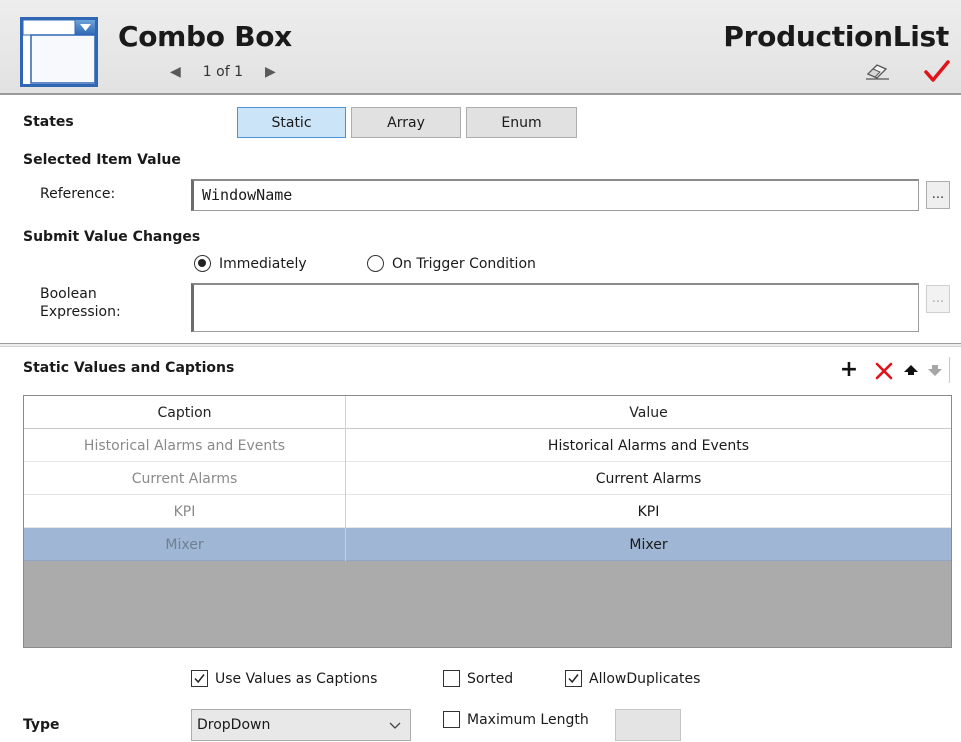  I want to click on value-cell: KPI, so click(648, 511).